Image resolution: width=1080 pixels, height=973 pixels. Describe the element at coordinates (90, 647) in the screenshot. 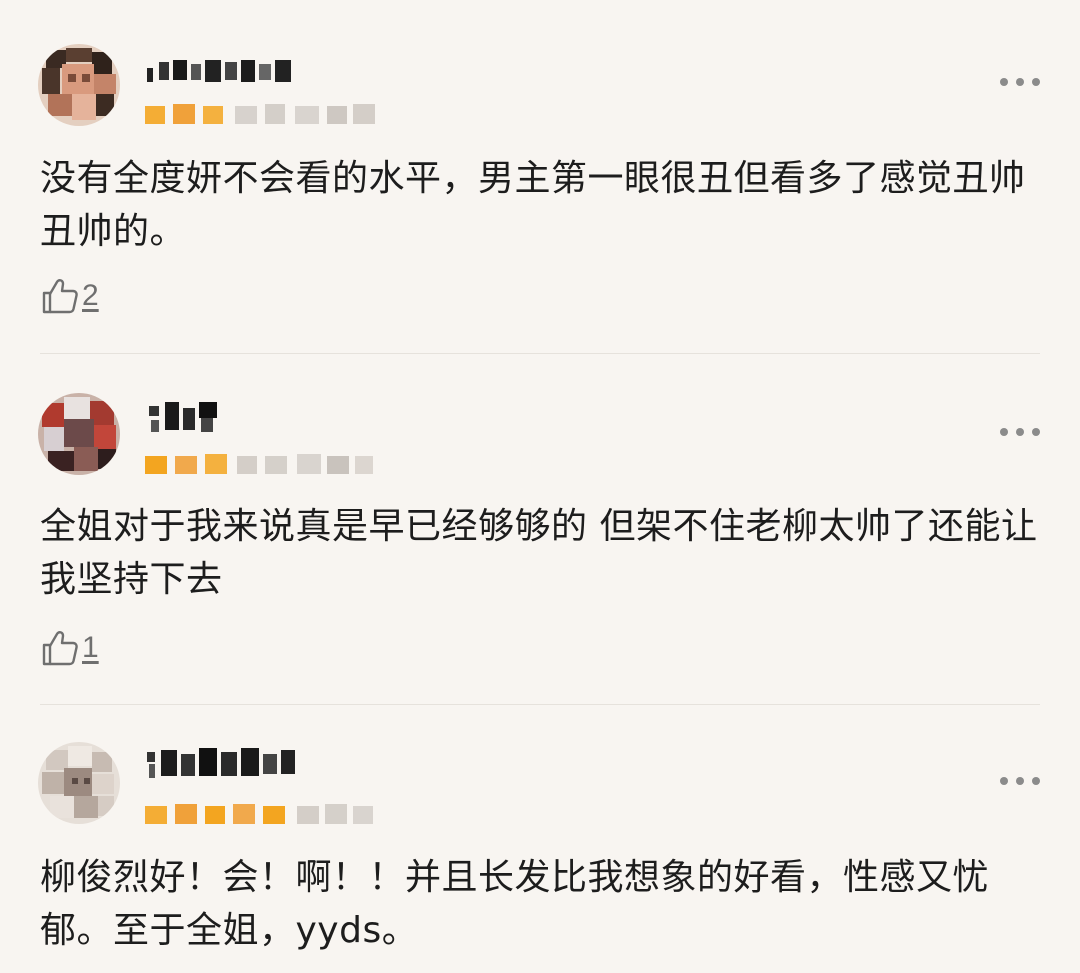

I see `like-count: 1` at that location.